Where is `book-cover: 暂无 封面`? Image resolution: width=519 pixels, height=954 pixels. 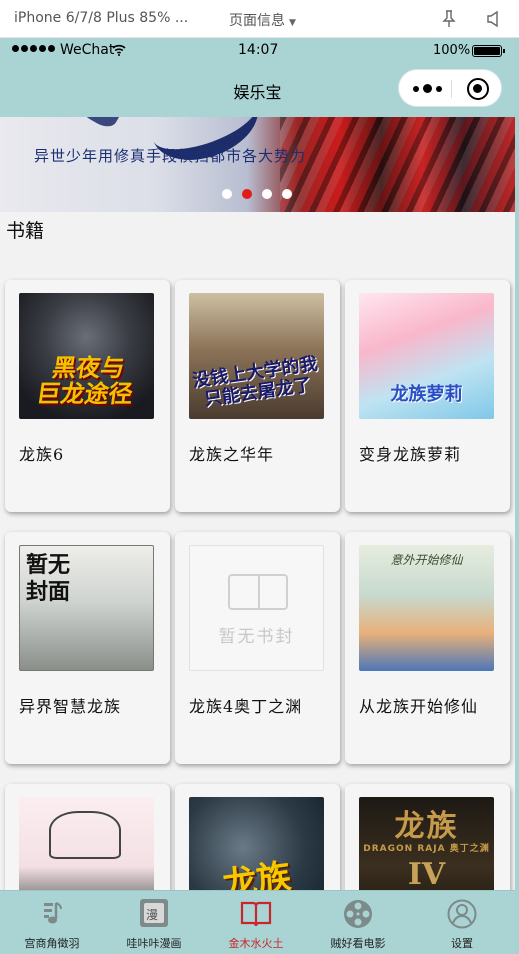 book-cover: 暂无 封面 is located at coordinates (86, 608).